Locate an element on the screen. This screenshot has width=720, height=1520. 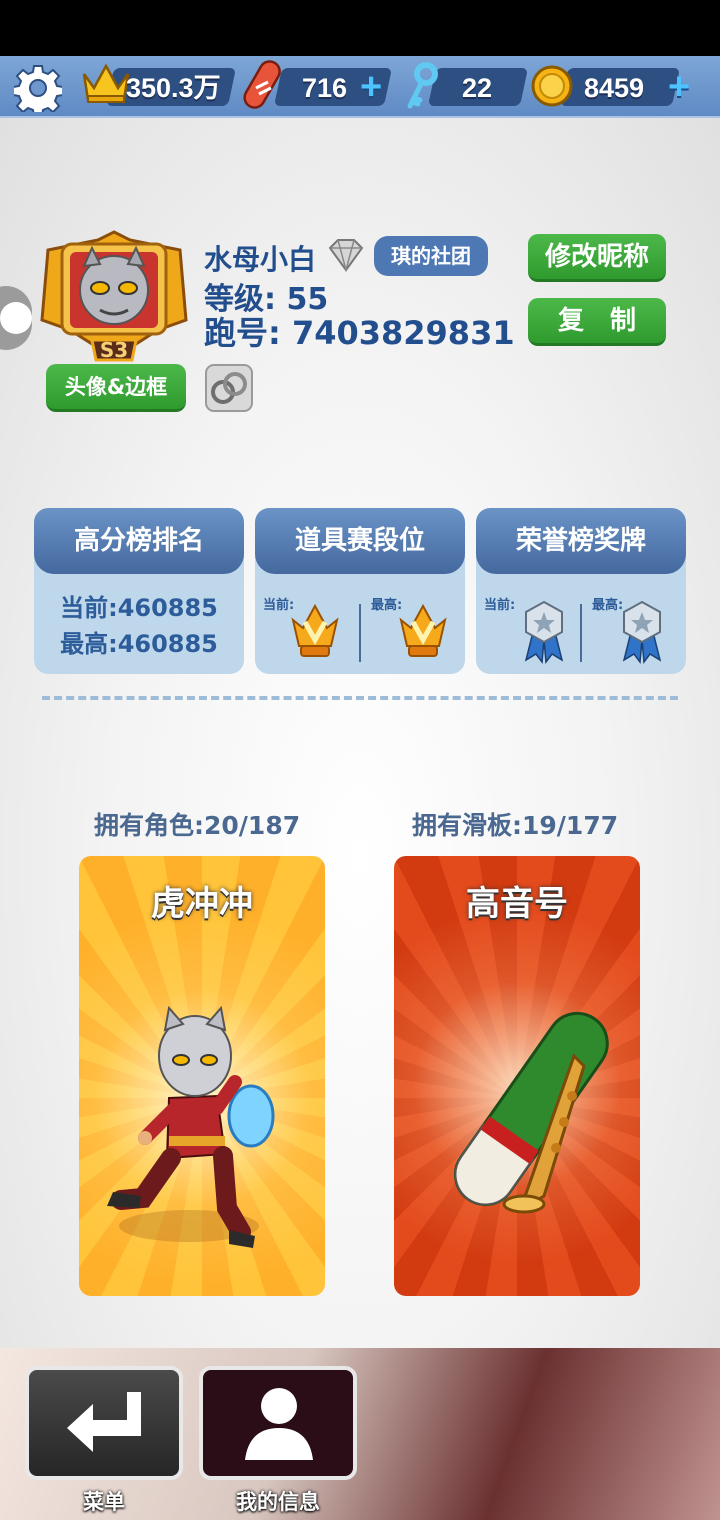
menu-button is located at coordinates (104, 1423).